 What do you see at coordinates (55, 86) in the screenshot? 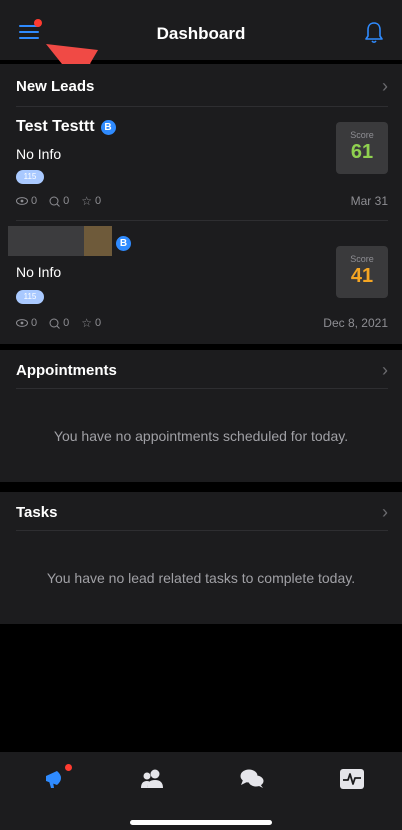
I see `section-title: New Leads` at bounding box center [55, 86].